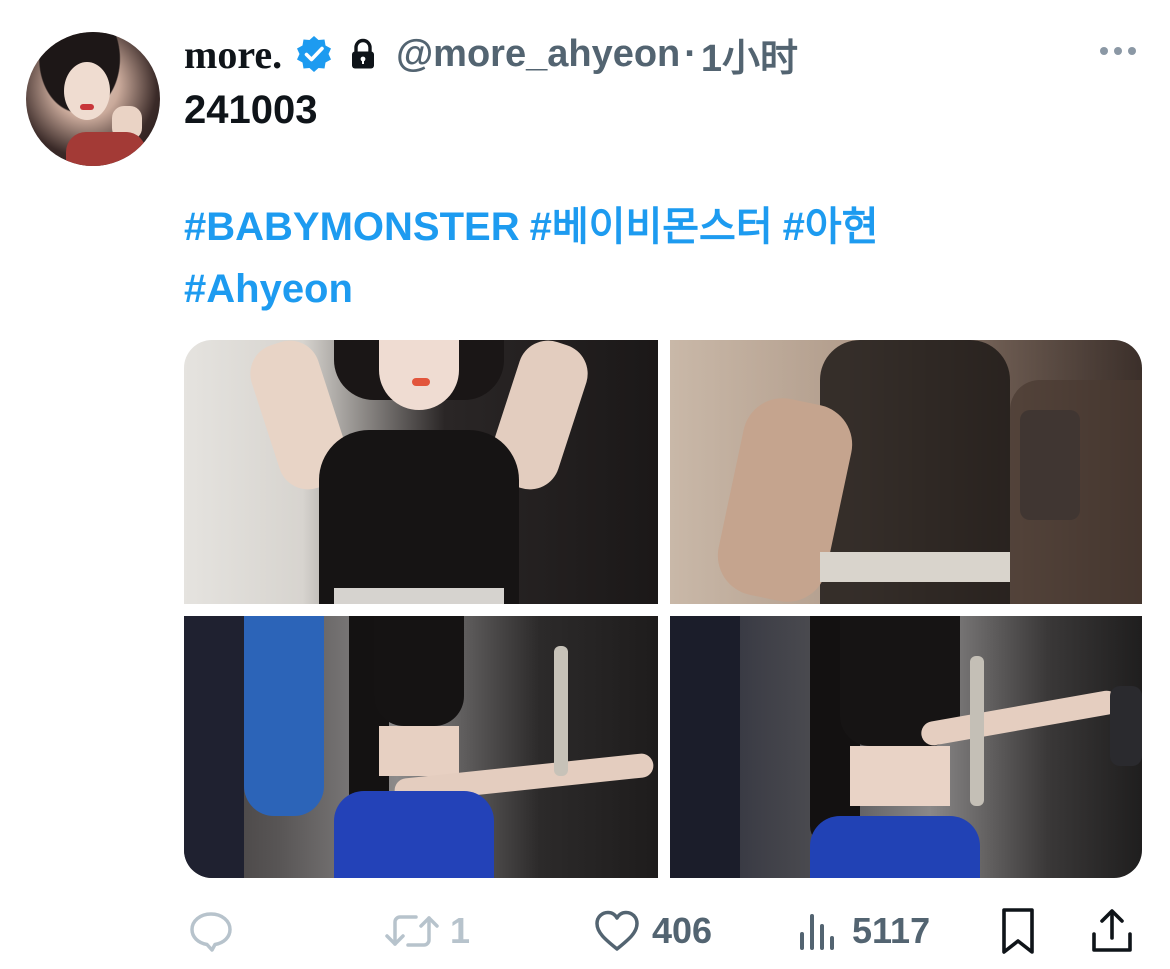  I want to click on like-icon, so click(617, 930).